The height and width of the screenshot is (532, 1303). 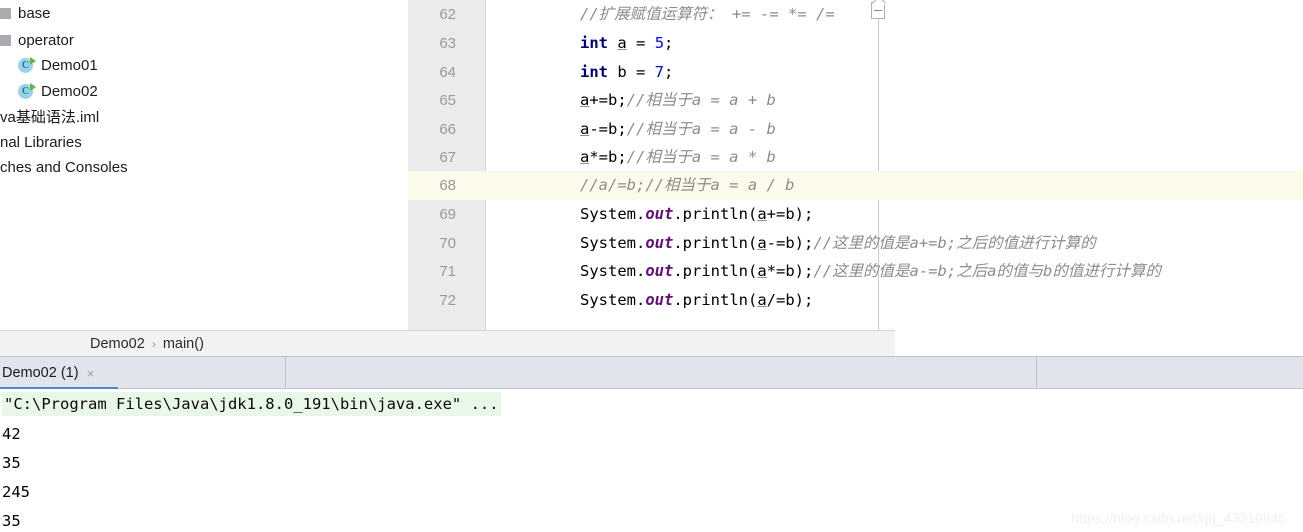 I want to click on line-number: 65, so click(x=447, y=100).